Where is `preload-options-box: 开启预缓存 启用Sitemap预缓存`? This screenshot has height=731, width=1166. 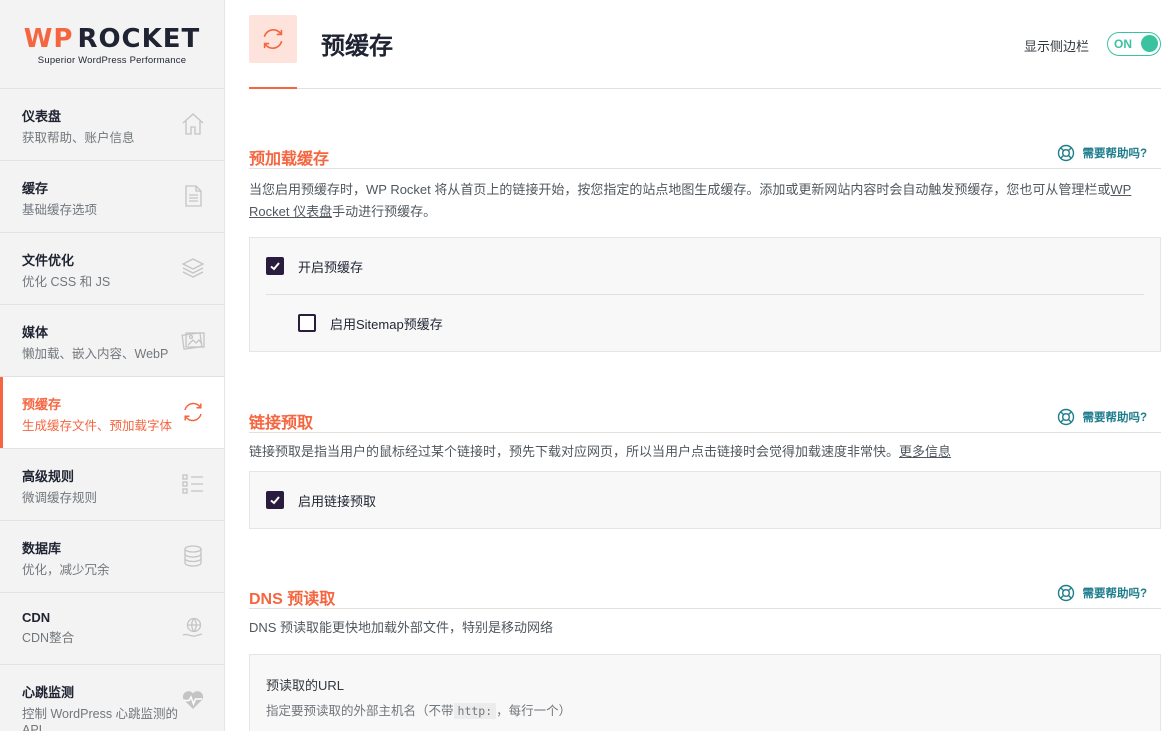
preload-options-box: 开启预缓存 启用Sitemap预缓存 is located at coordinates (705, 294).